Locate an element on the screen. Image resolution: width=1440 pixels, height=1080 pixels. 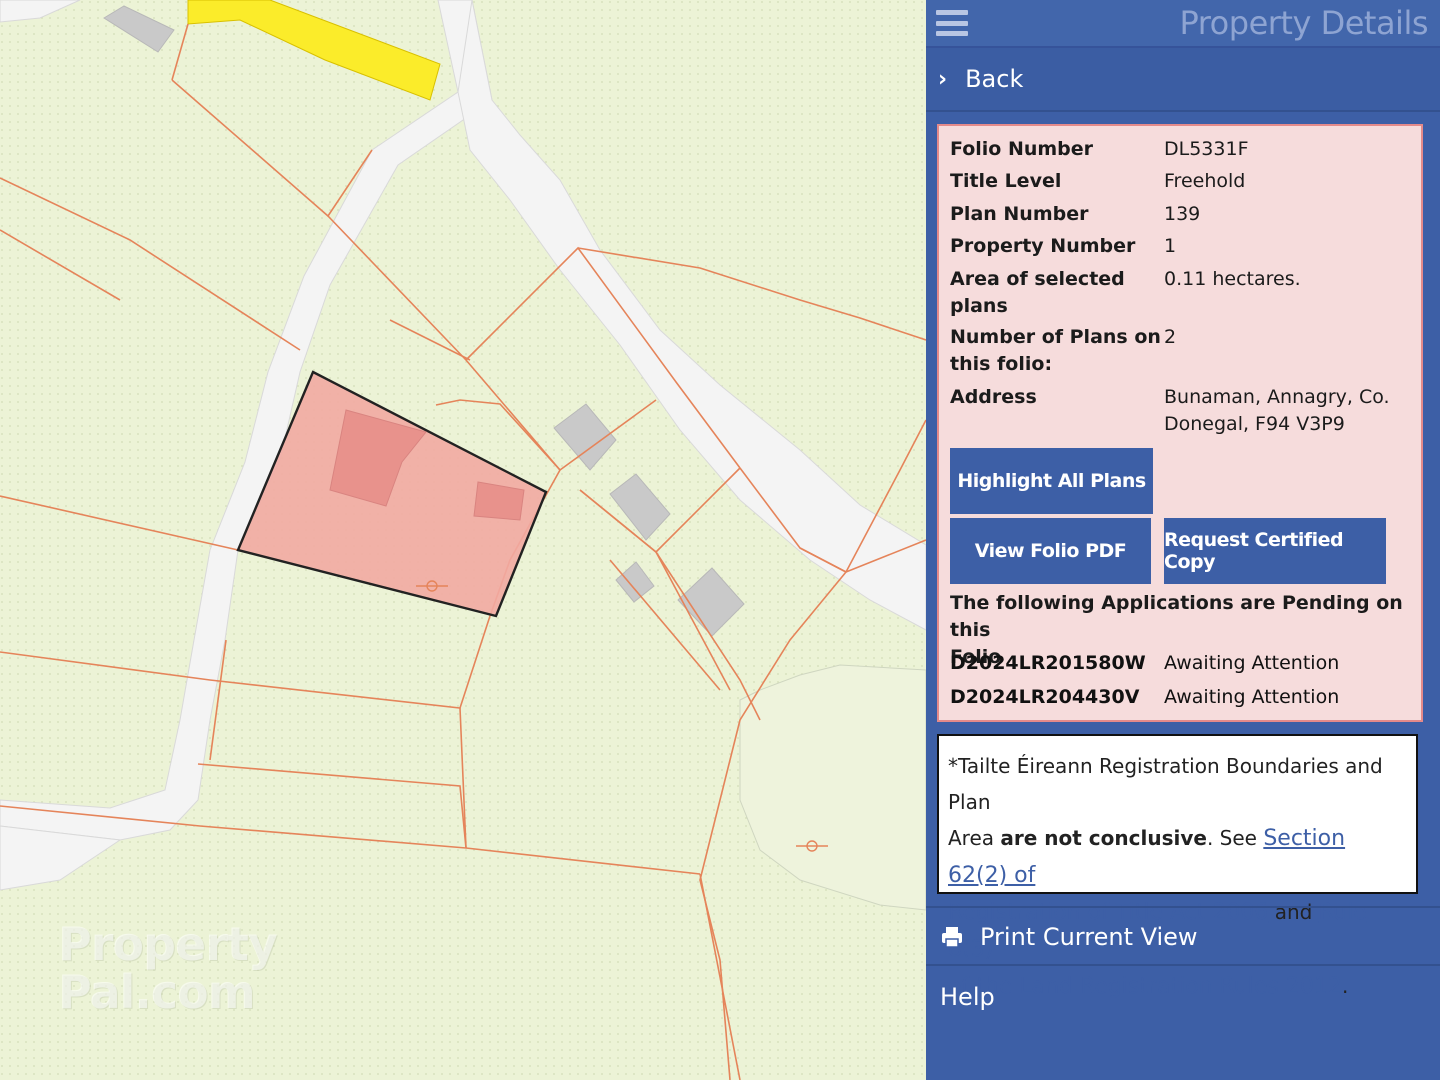
printer-icon is located at coordinates (952, 937).